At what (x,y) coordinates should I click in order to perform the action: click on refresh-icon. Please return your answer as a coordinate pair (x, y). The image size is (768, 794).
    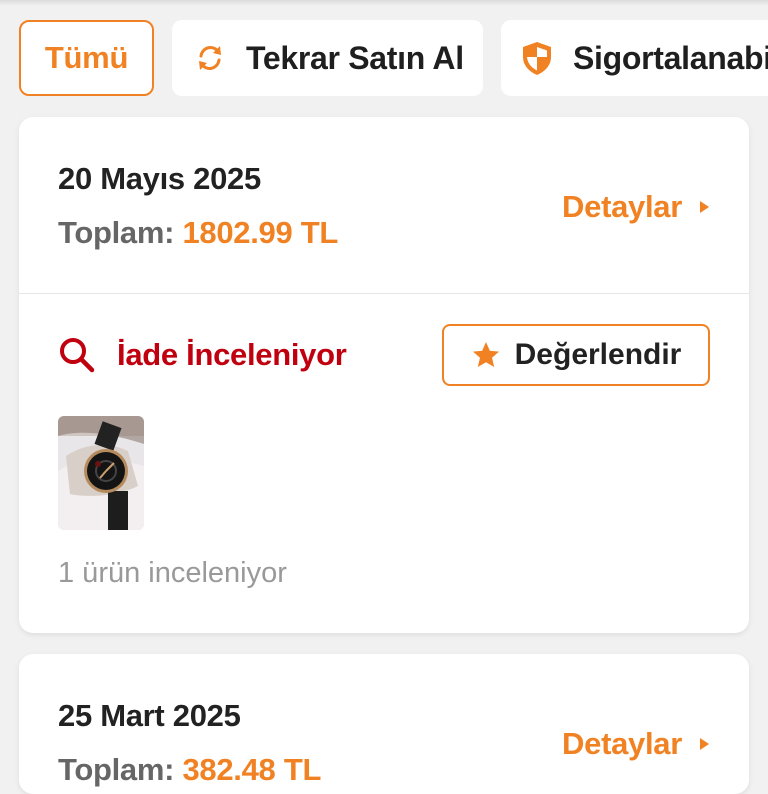
    Looking at the image, I should click on (210, 58).